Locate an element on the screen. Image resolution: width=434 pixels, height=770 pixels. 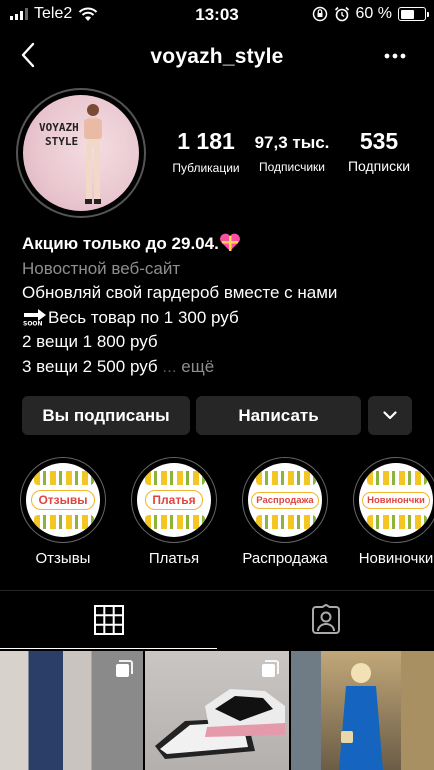
blue-dress-image is located at coordinates (362, 710).